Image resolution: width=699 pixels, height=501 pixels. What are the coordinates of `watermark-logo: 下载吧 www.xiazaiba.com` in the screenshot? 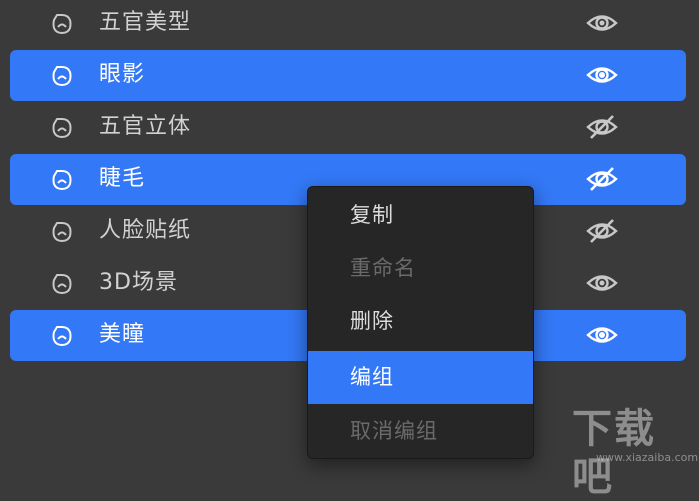 It's located at (633, 452).